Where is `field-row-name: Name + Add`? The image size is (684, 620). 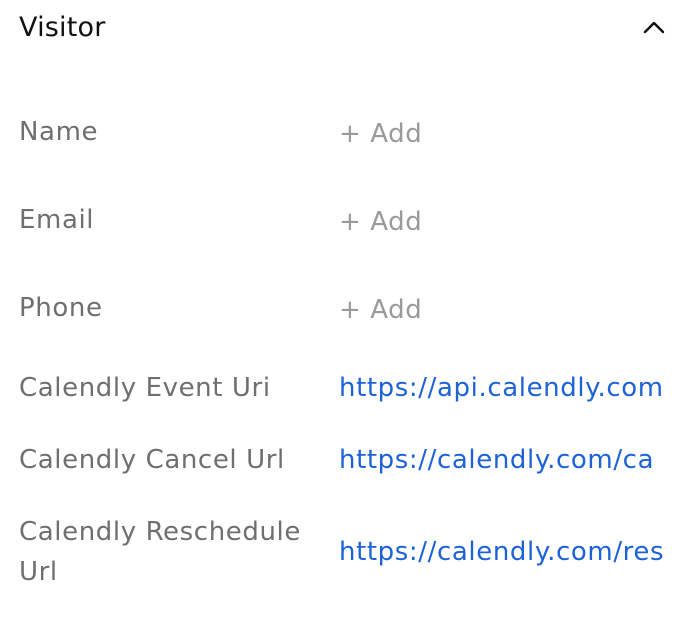
field-row-name: Name + Add is located at coordinates (343, 134).